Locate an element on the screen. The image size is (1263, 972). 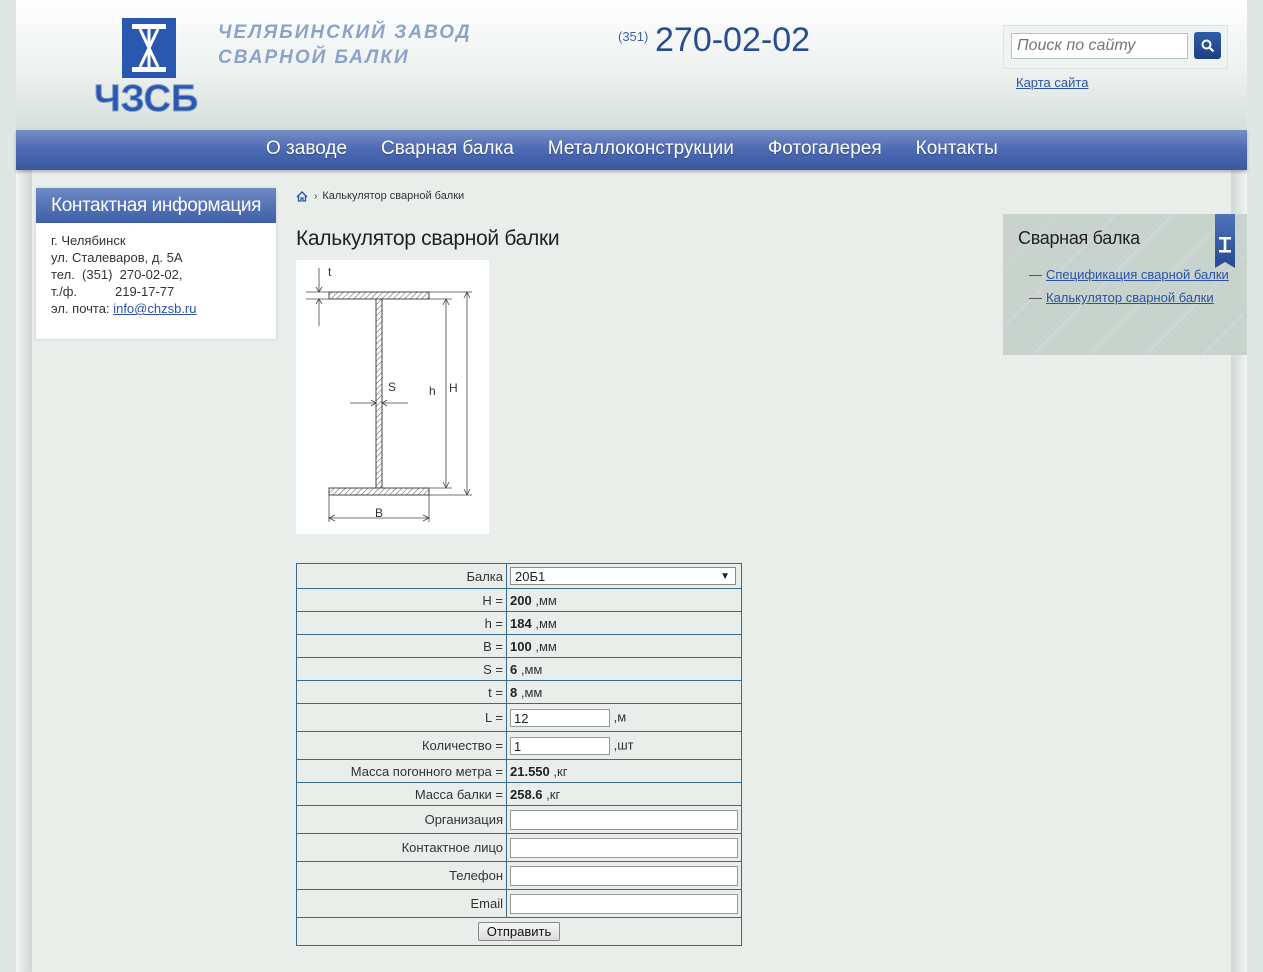
beam-mass-unit: ,кг is located at coordinates (553, 794).